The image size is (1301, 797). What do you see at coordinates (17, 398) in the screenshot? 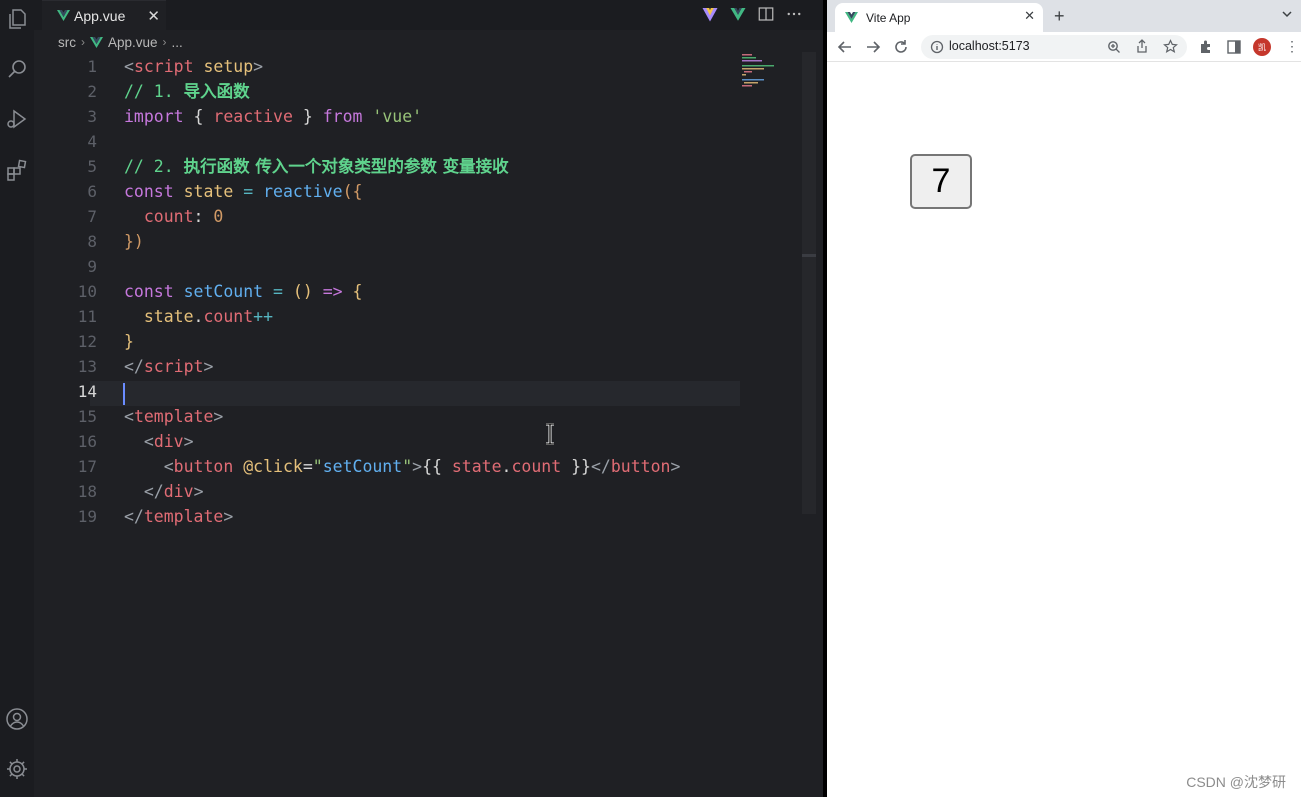
I see `activity-bar` at bounding box center [17, 398].